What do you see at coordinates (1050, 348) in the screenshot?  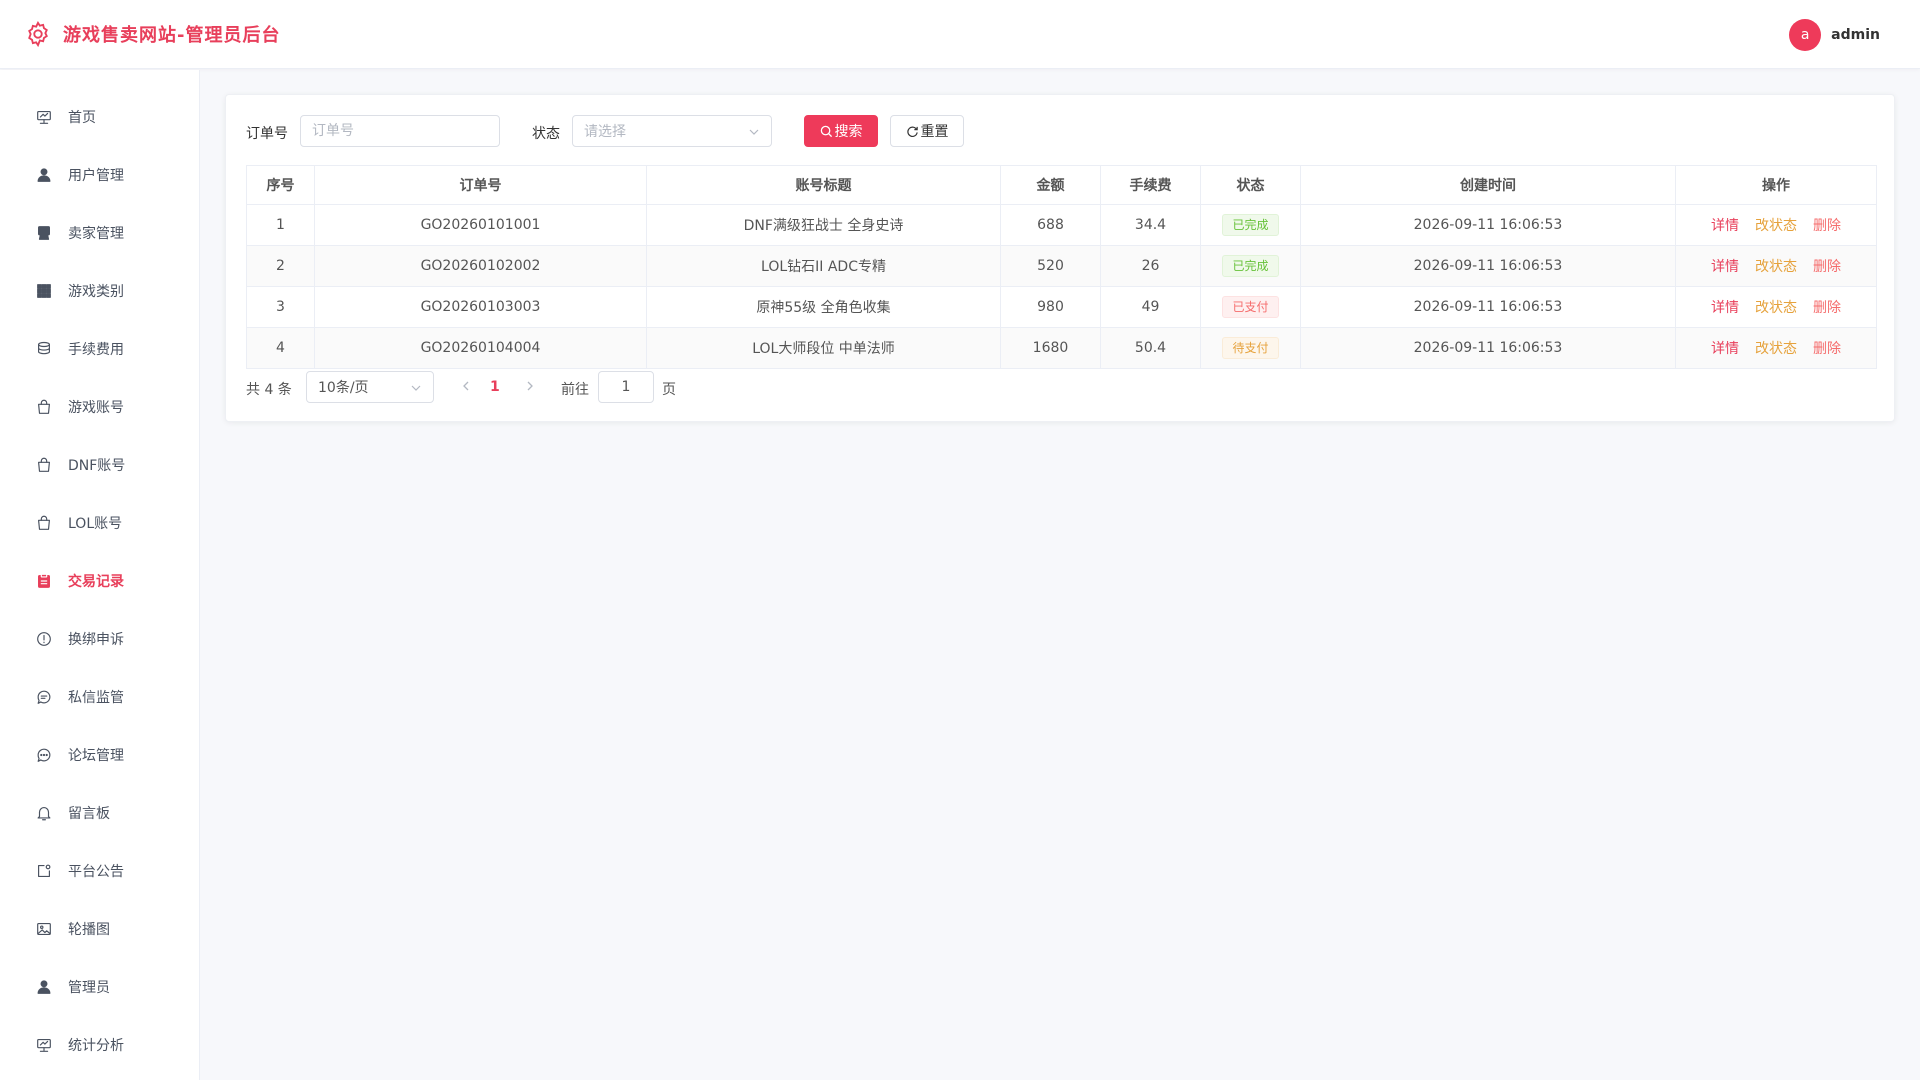 I see `cell-amount: 1680` at bounding box center [1050, 348].